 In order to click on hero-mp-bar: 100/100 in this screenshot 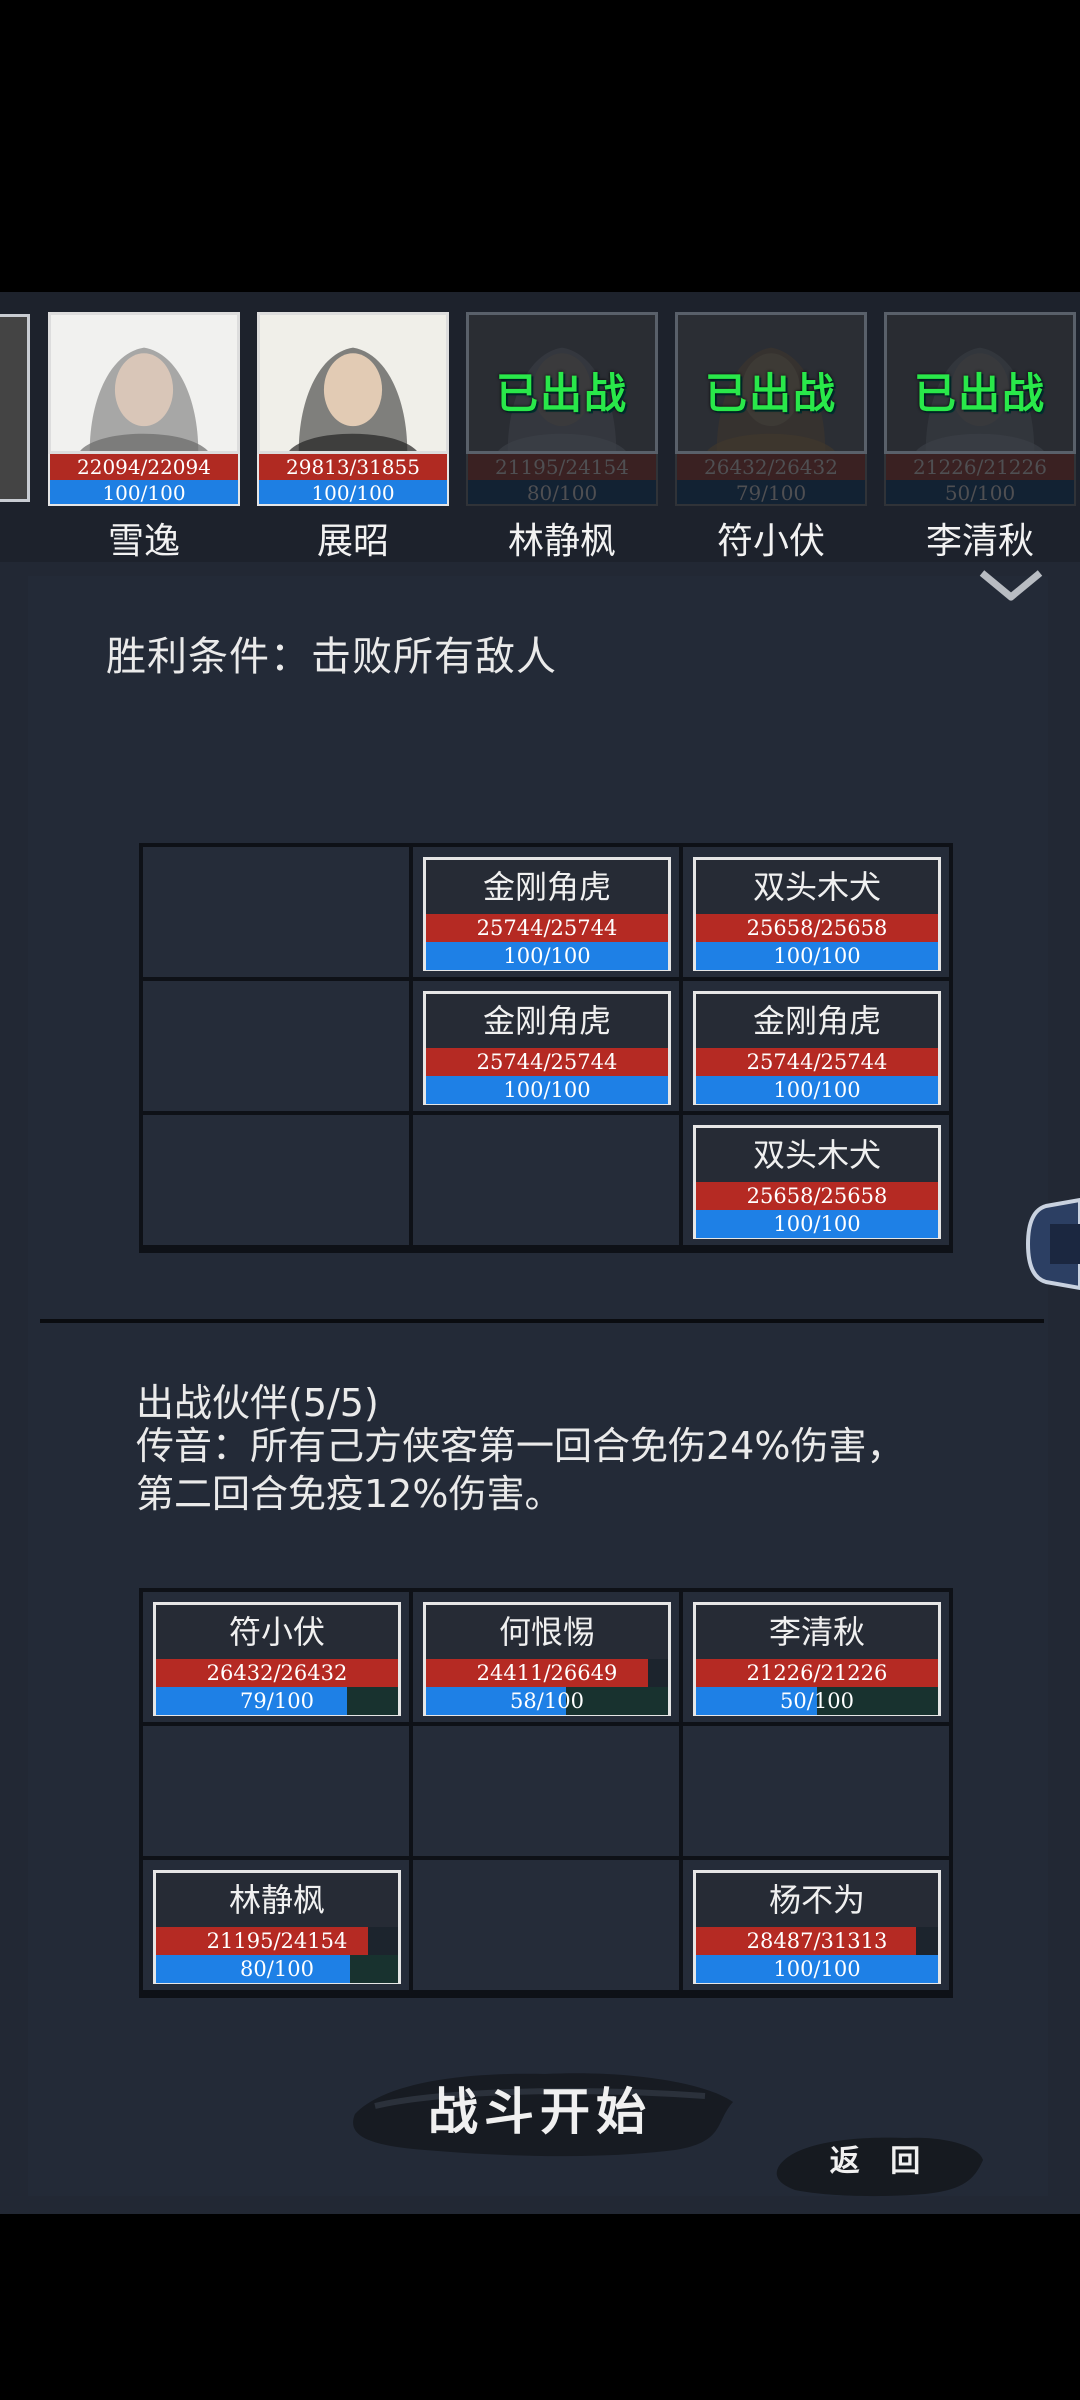, I will do `click(353, 493)`.